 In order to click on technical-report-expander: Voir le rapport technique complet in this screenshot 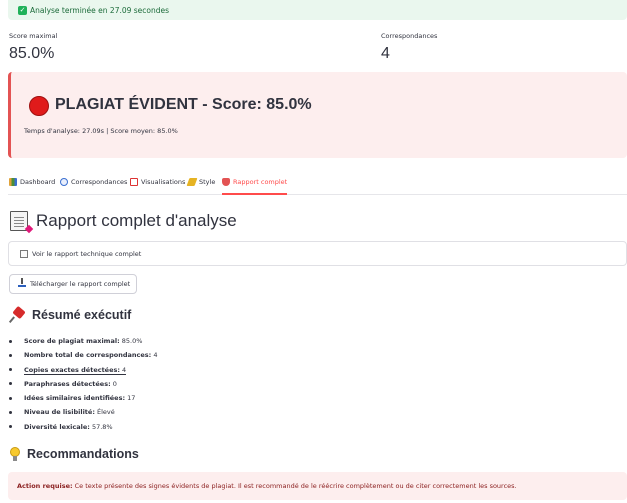, I will do `click(317, 253)`.